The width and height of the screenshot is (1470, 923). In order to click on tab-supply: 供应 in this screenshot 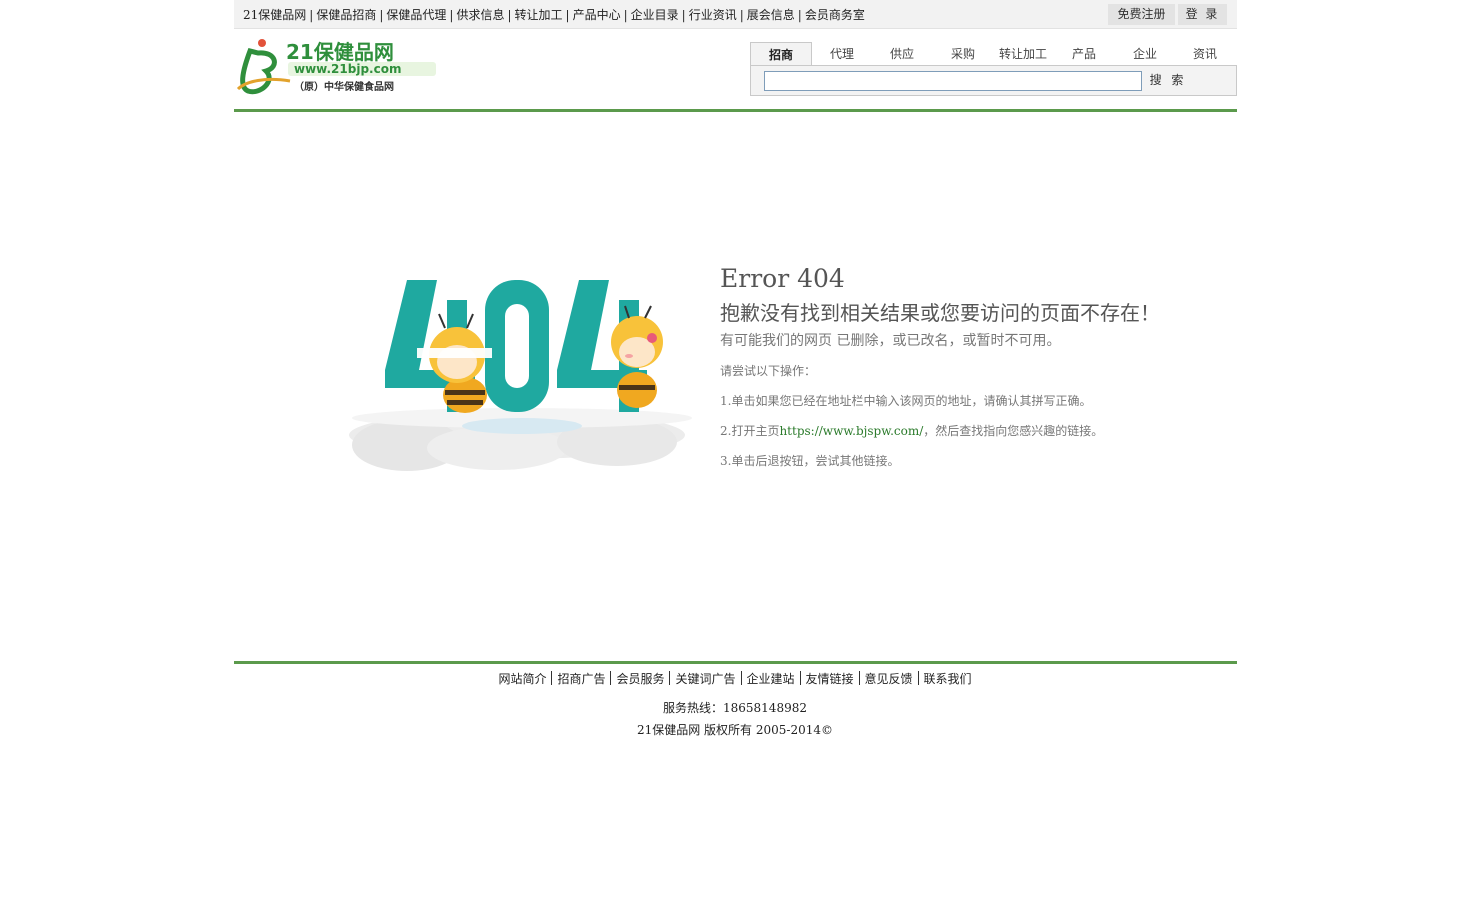, I will do `click(902, 53)`.